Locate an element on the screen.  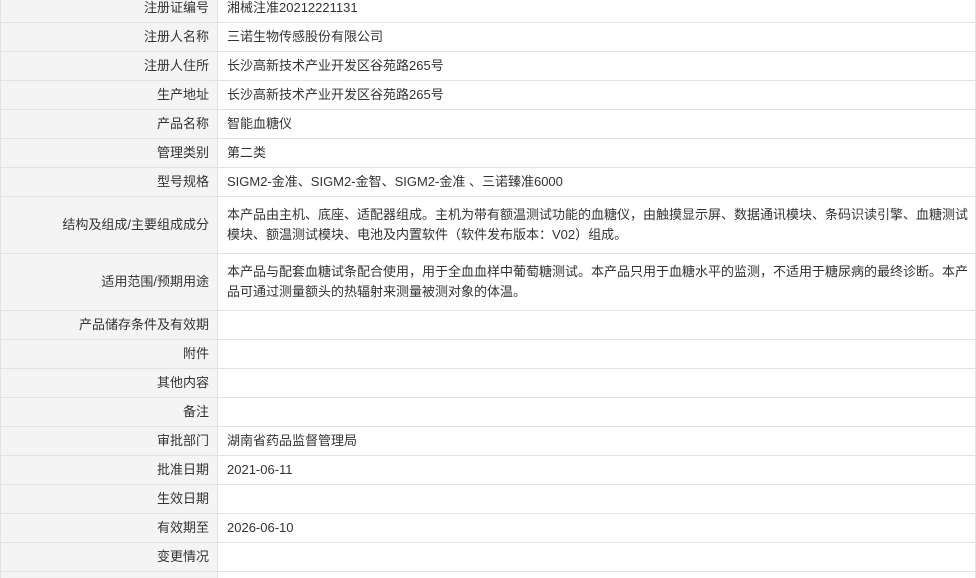
table-row-changes: 变更情况 is located at coordinates (488, 557).